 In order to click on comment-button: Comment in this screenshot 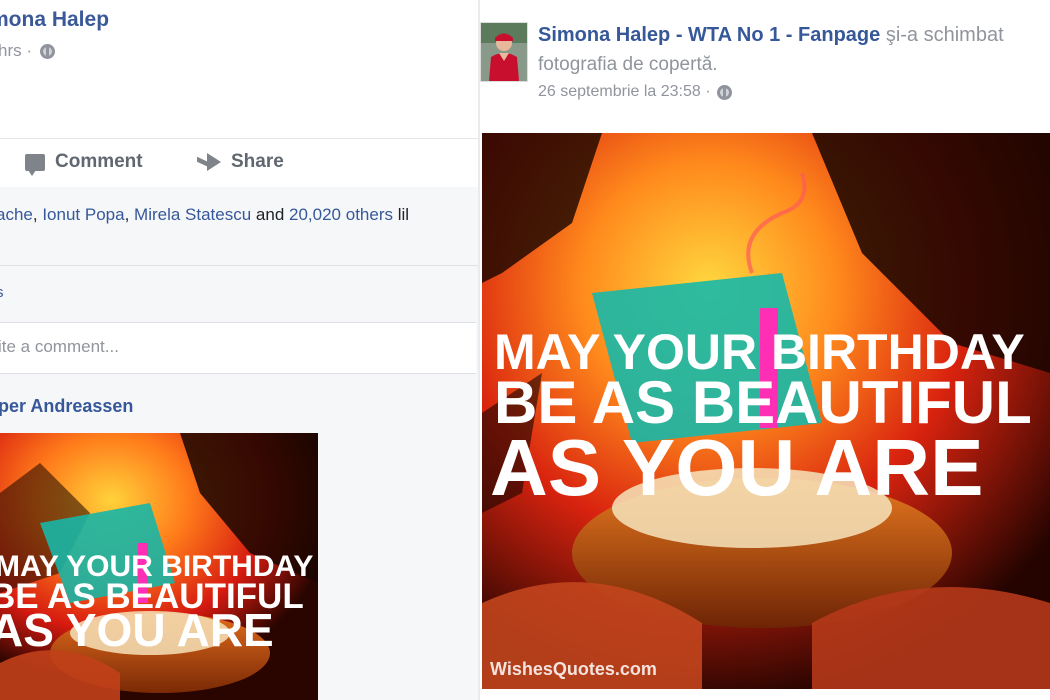, I will do `click(84, 163)`.